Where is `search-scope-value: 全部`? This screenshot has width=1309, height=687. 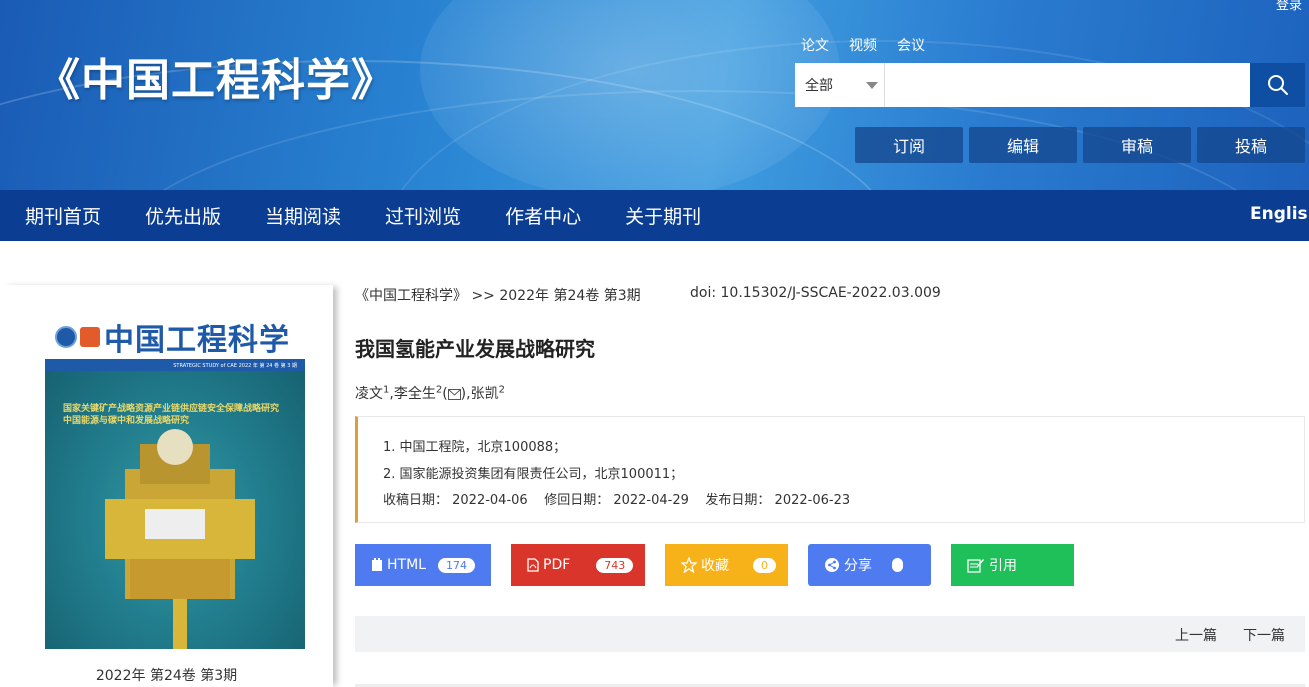
search-scope-value: 全部 is located at coordinates (819, 86).